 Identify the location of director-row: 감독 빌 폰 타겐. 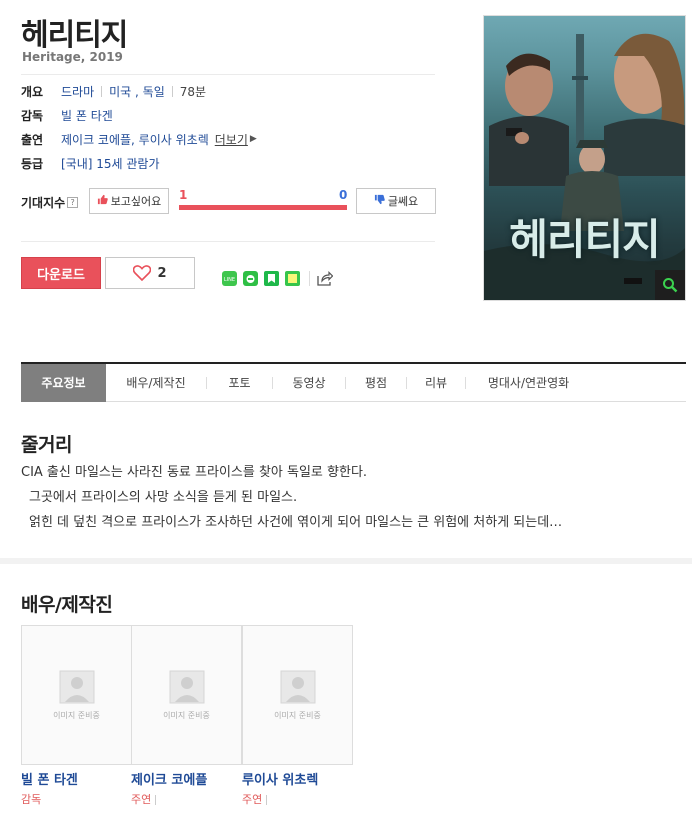
(67, 115).